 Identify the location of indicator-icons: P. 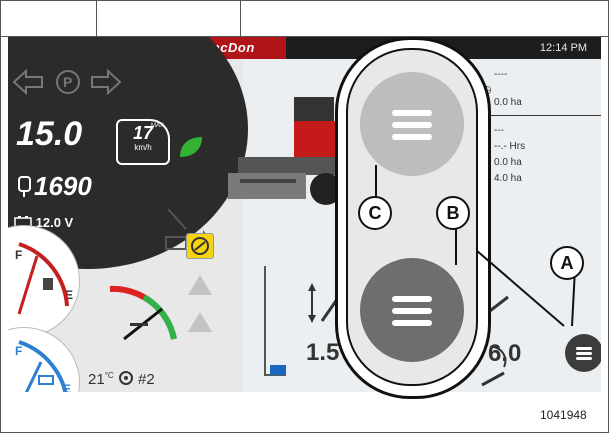
(67, 82).